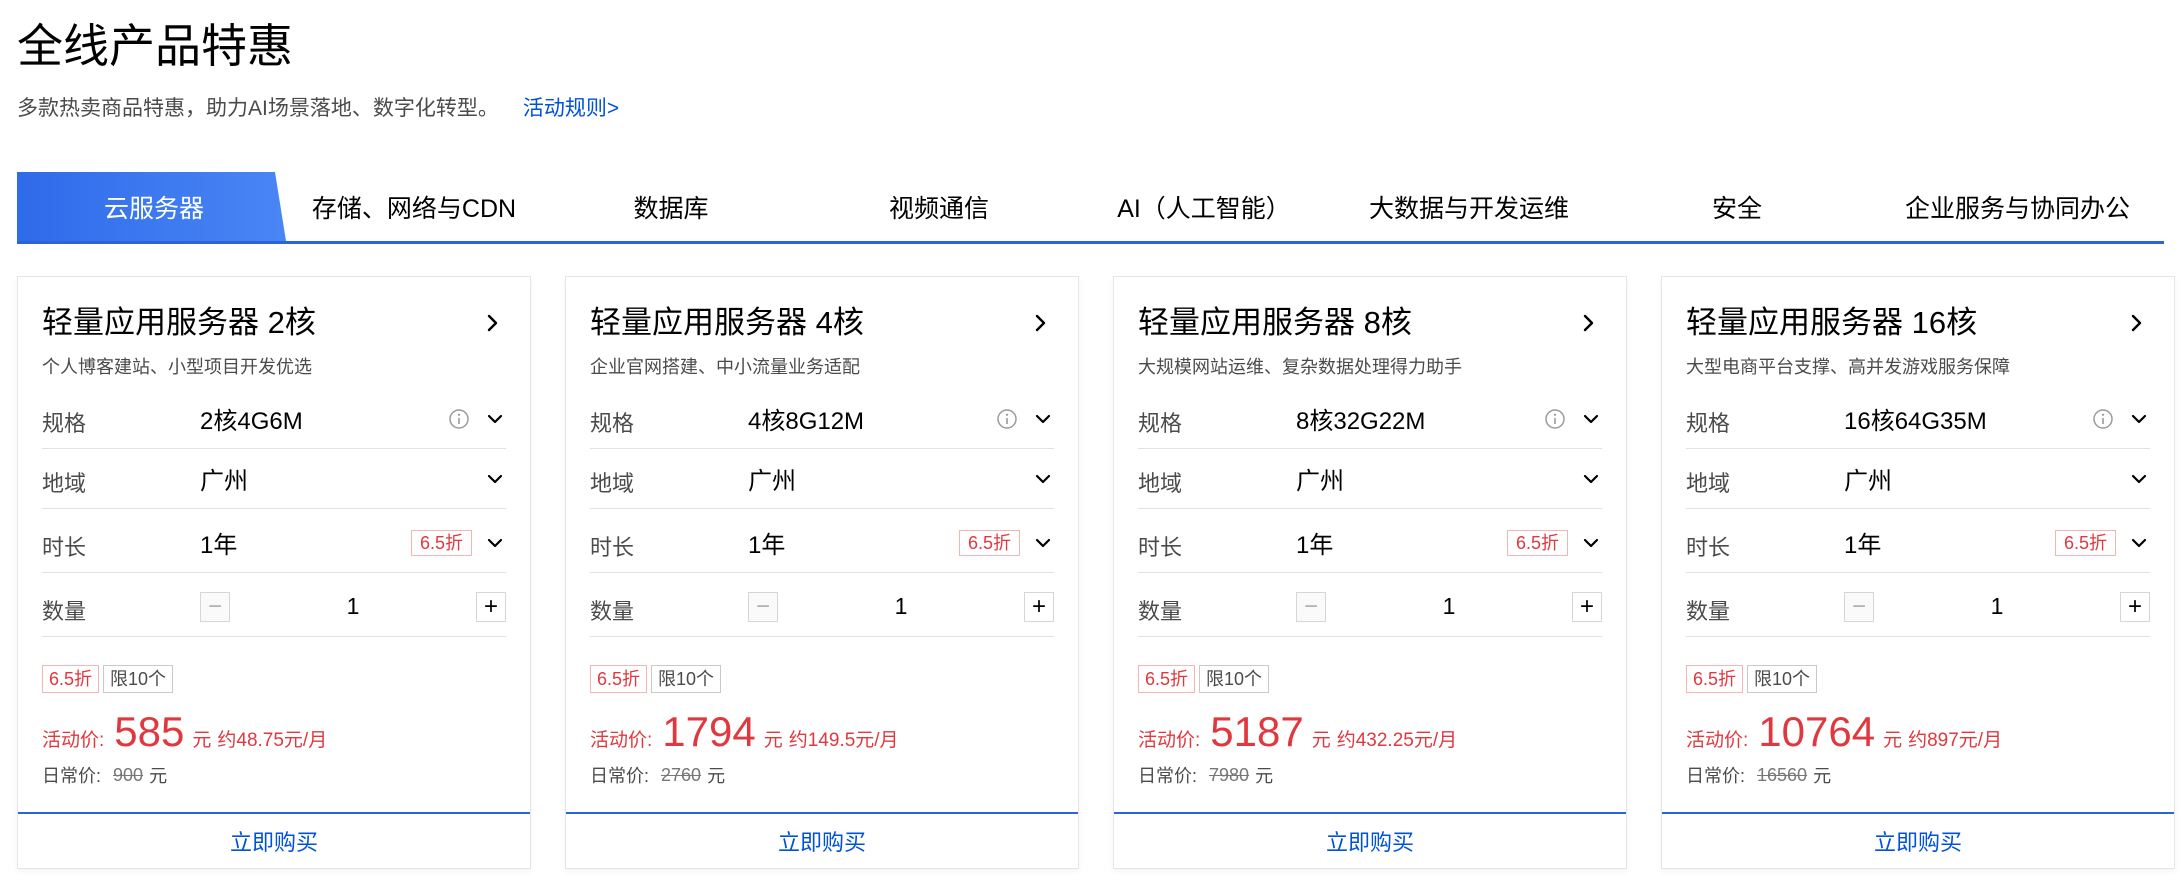 This screenshot has width=2182, height=889. What do you see at coordinates (1300, 367) in the screenshot?
I see `card-description: 大规模网站运维、复杂数据处理得力助手` at bounding box center [1300, 367].